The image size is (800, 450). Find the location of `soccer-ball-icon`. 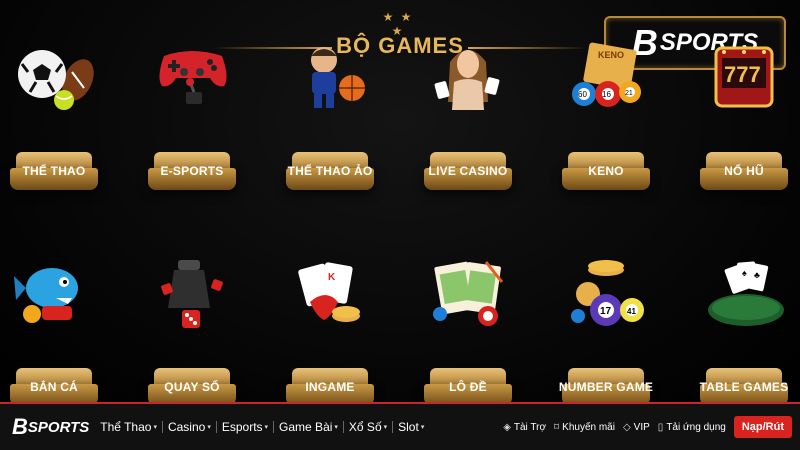

soccer-ball-icon is located at coordinates (56, 80).